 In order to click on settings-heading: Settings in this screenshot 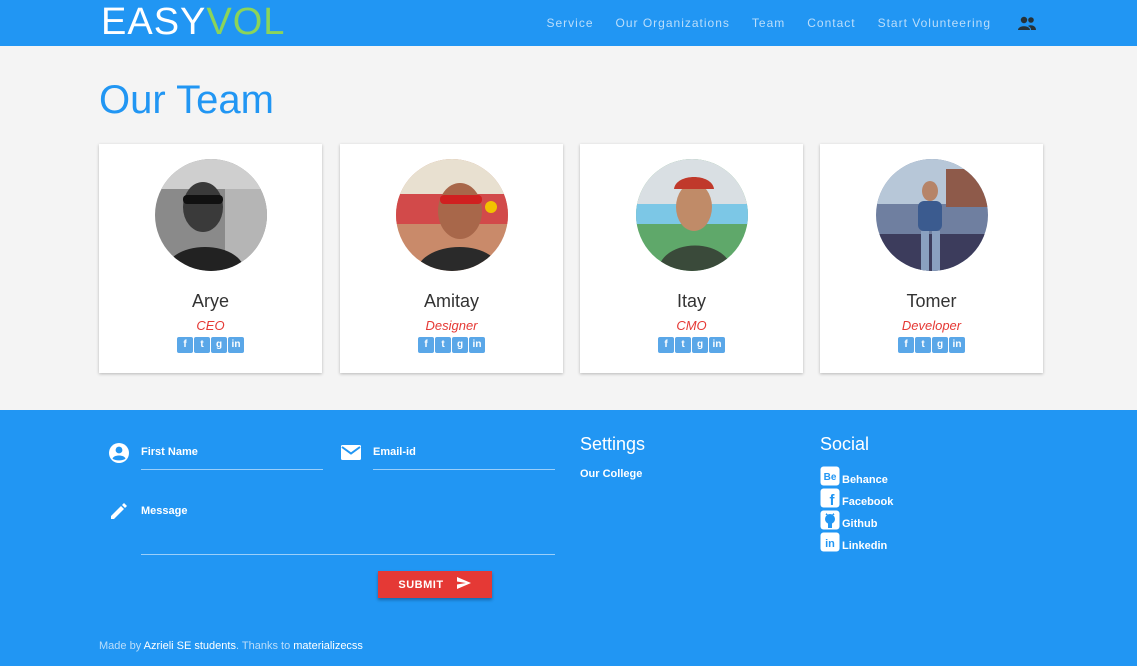, I will do `click(613, 444)`.